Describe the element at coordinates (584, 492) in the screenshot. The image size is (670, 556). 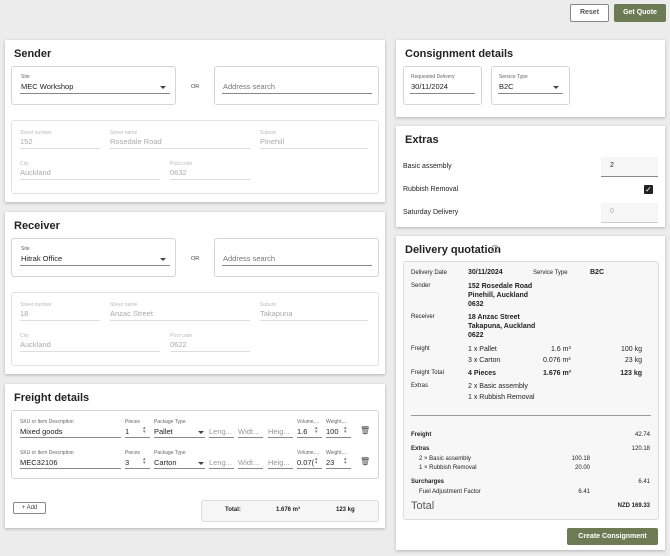
I see `fuel-adjustment-value: 6.41` at that location.